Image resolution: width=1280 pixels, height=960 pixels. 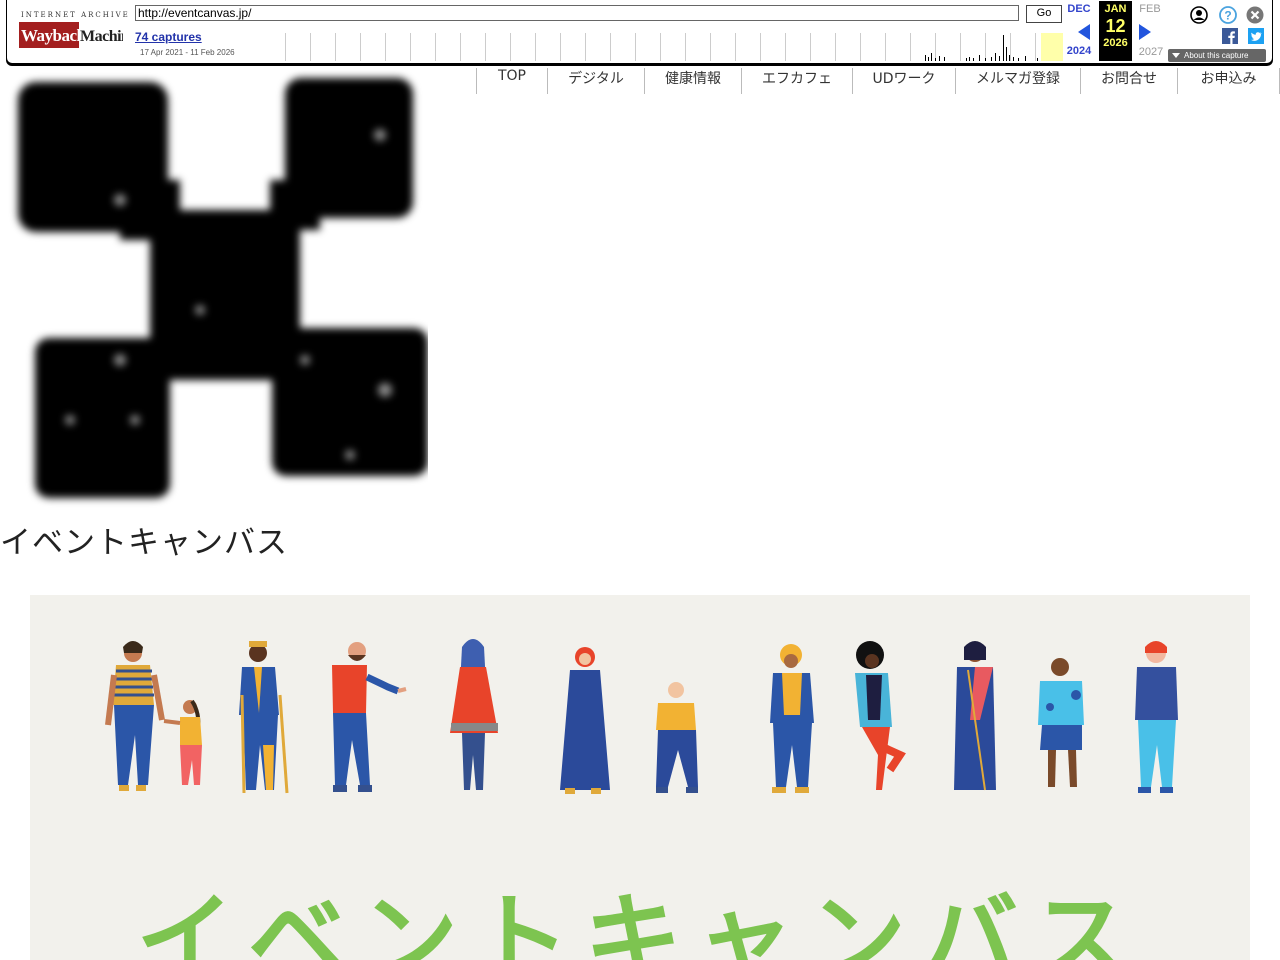 I want to click on person-short-stature, so click(x=677, y=737).